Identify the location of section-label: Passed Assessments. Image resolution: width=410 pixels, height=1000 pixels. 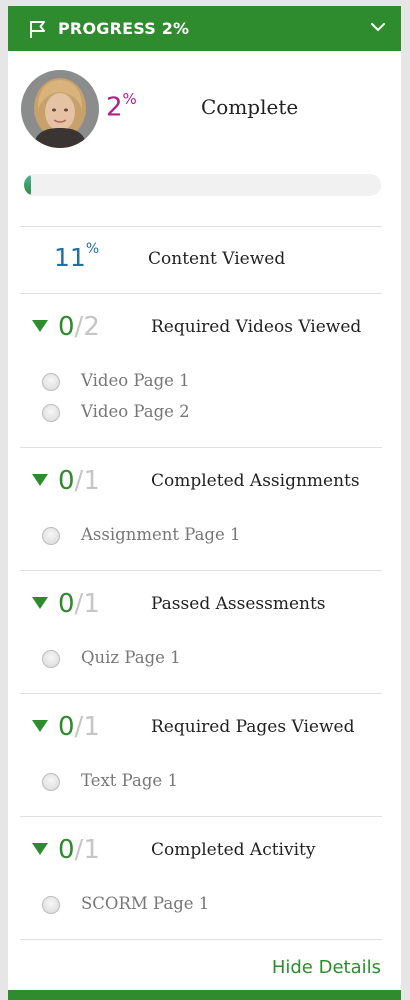
(238, 604).